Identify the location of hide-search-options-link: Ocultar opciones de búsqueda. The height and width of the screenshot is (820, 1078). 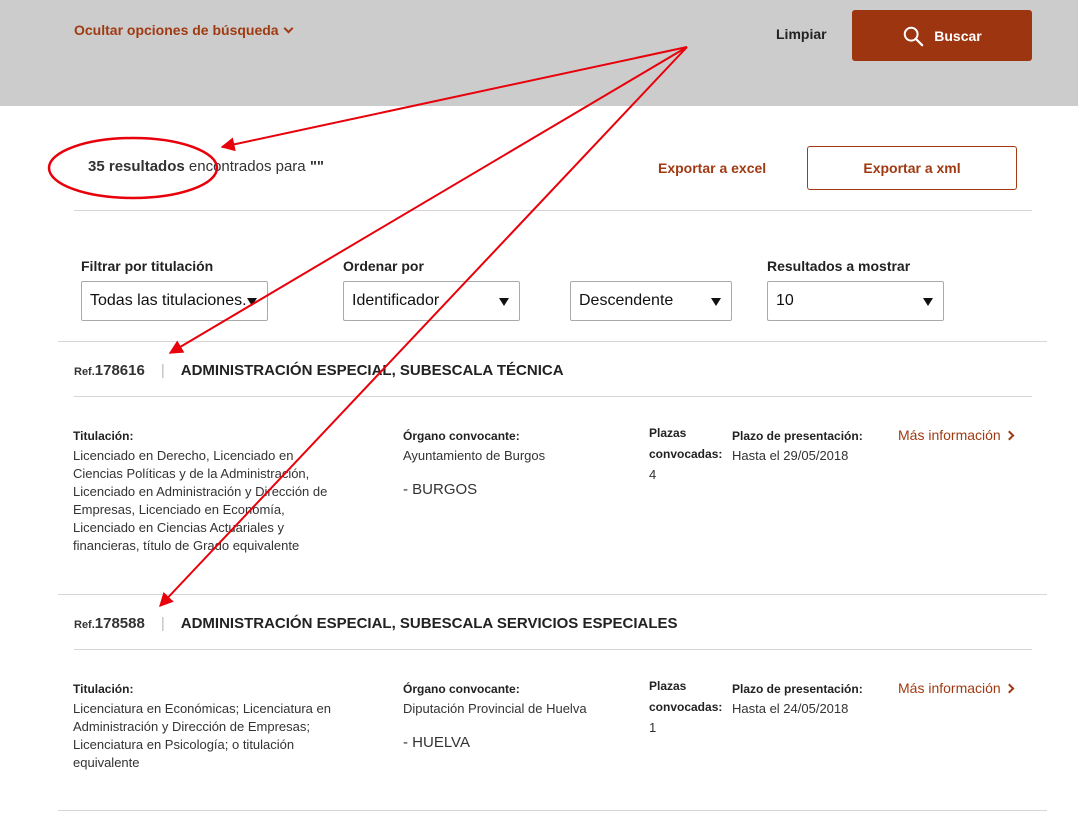
(184, 30).